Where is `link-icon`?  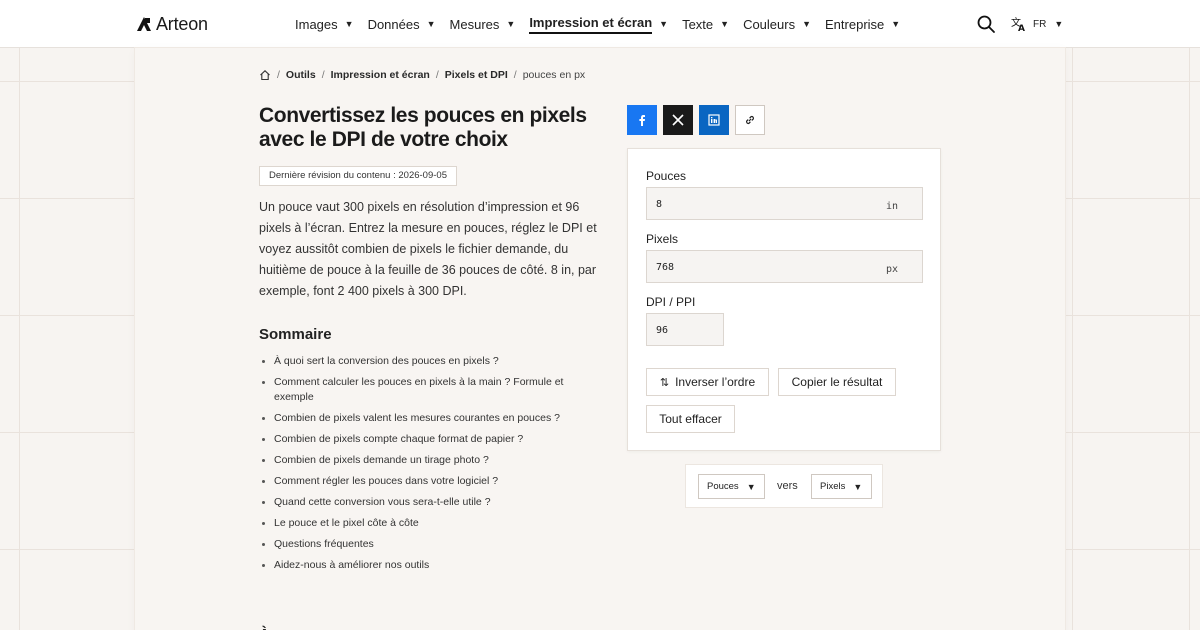 link-icon is located at coordinates (750, 120).